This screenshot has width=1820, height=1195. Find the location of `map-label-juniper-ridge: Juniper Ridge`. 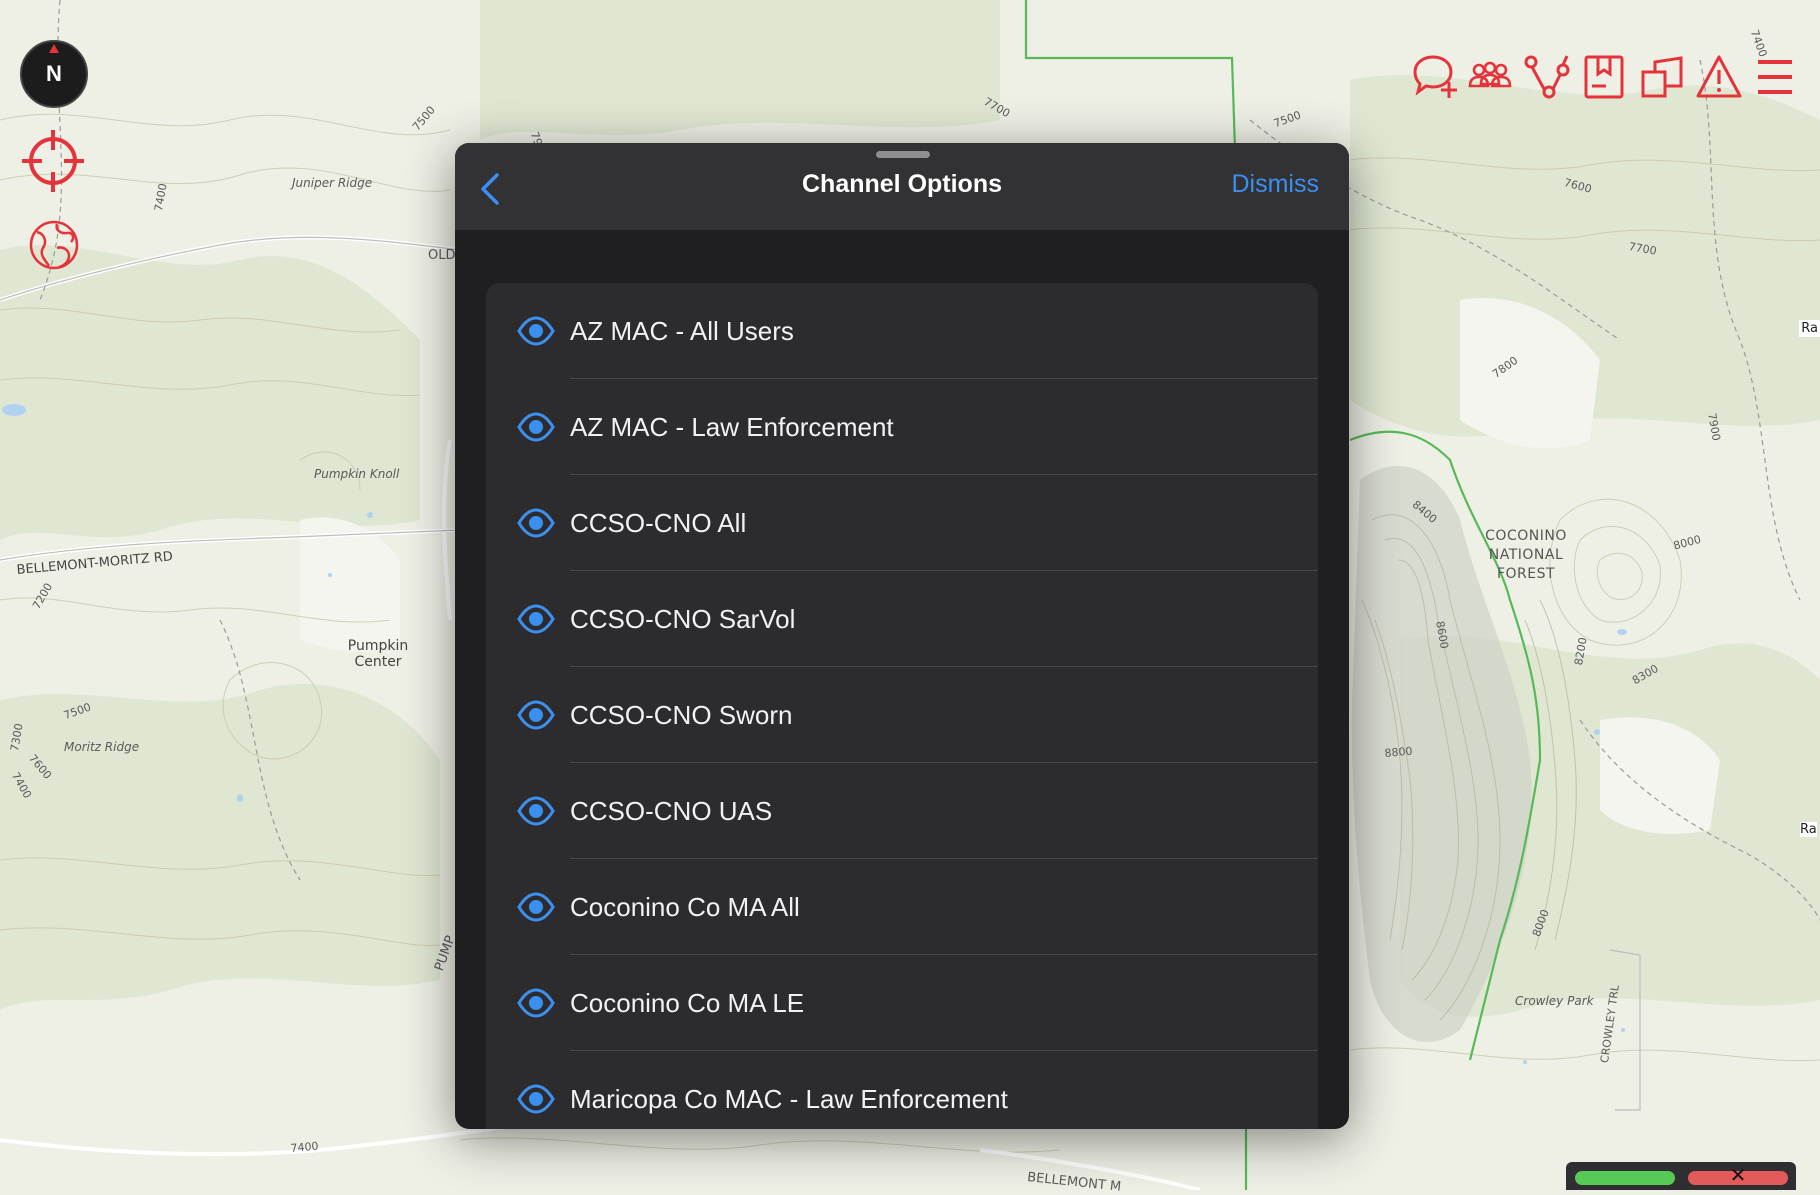

map-label-juniper-ridge: Juniper Ridge is located at coordinates (332, 183).